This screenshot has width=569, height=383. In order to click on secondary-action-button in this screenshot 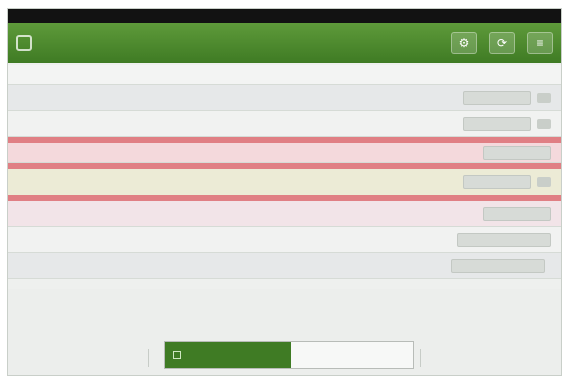, I will do `click(352, 355)`.